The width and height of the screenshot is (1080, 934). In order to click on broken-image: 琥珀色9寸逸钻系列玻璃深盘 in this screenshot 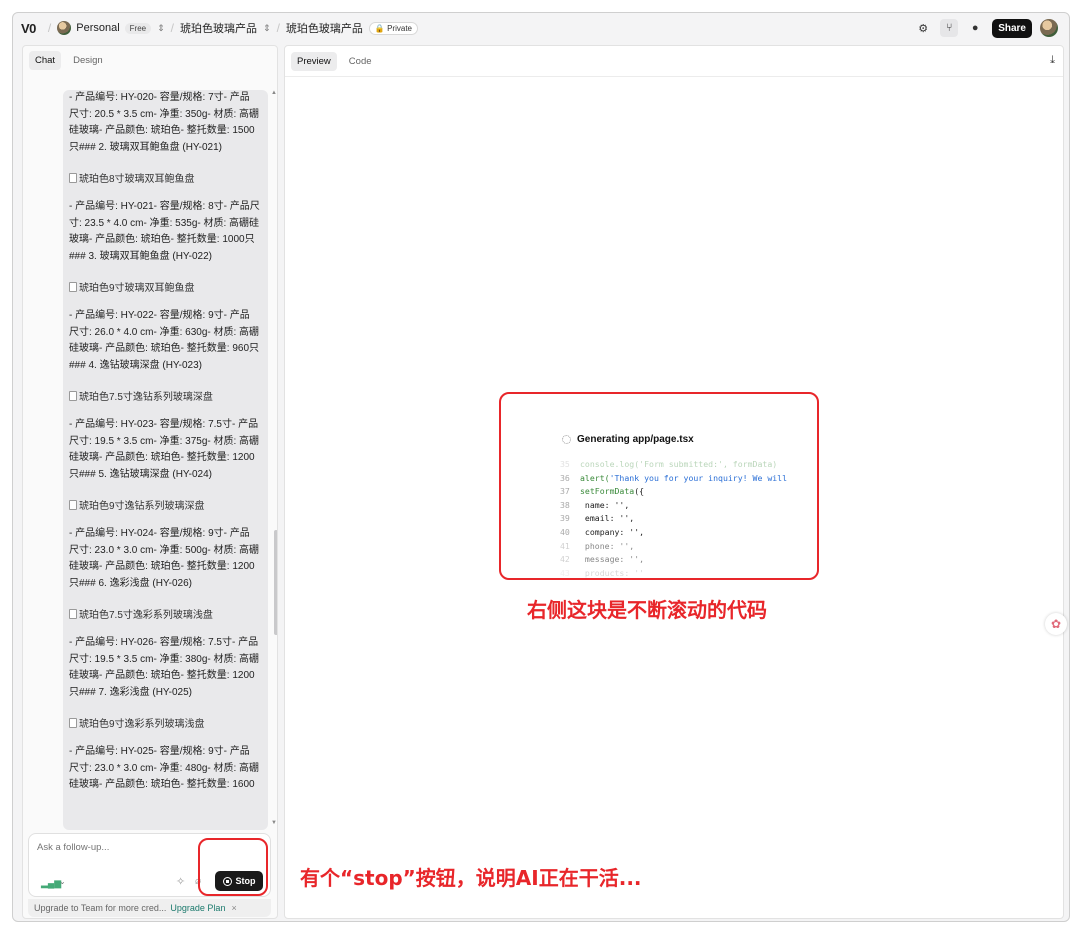, I will do `click(165, 504)`.